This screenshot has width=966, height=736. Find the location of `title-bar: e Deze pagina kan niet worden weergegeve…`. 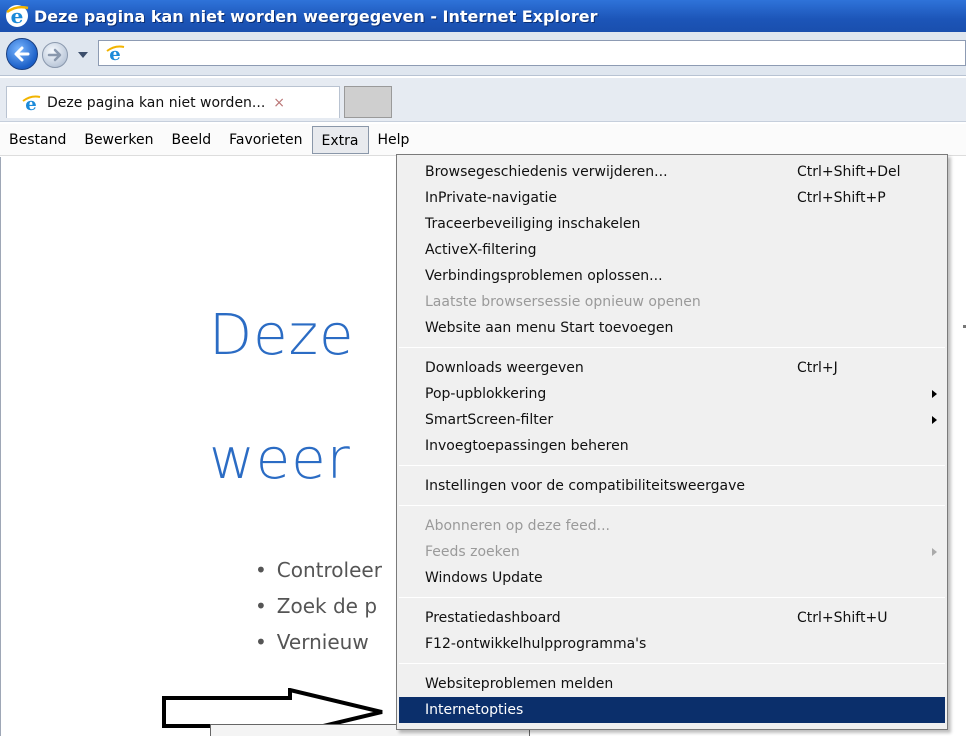

title-bar: e Deze pagina kan niet worden weergegeve… is located at coordinates (483, 16).